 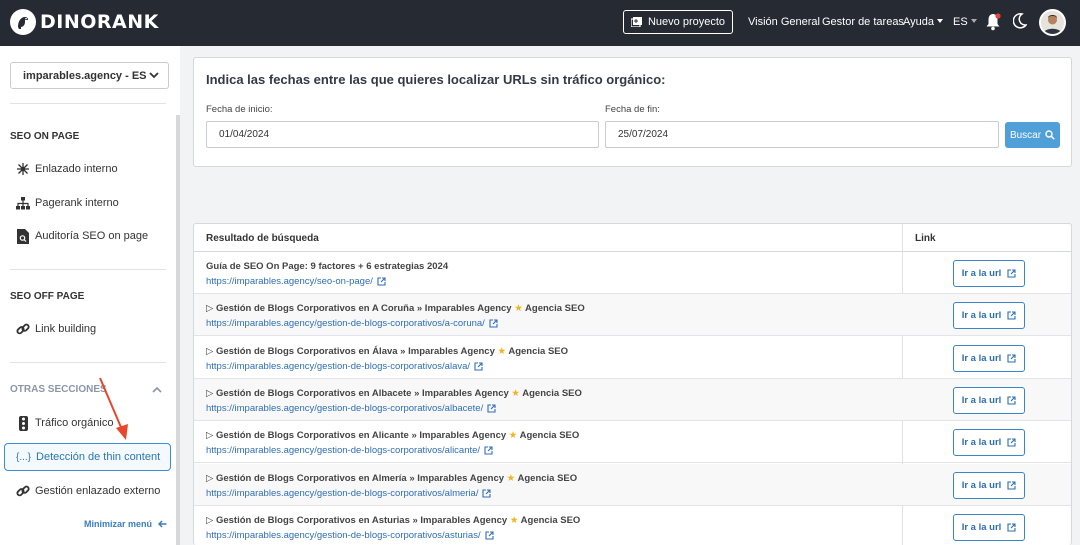 I want to click on end-date-input: 25/07/2024, so click(x=802, y=134).